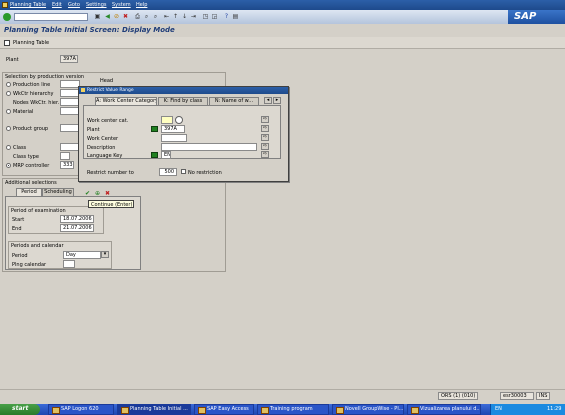 Image resolution: width=565 pixels, height=415 pixels. I want to click on status-mode: INS, so click(543, 396).